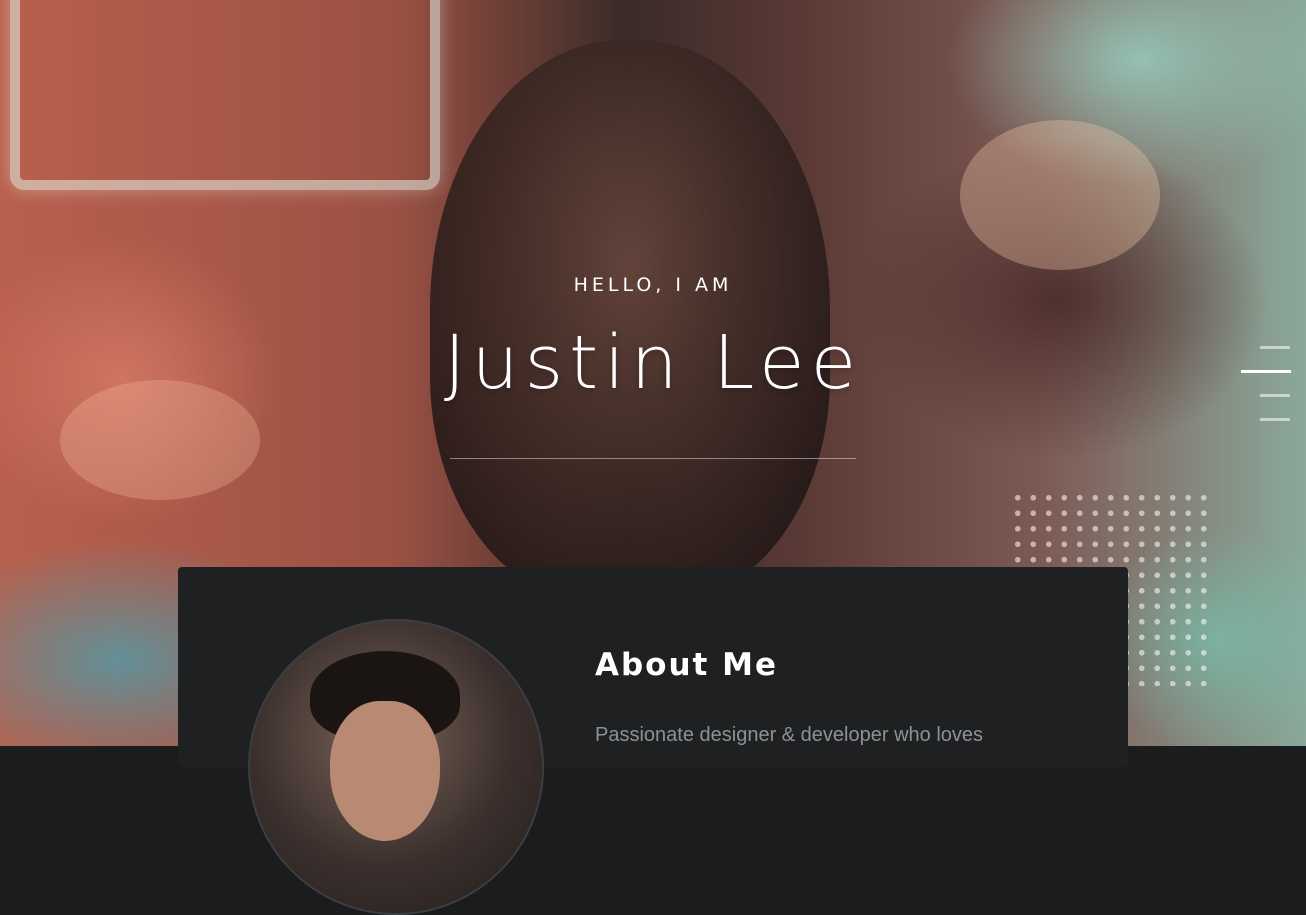 Image resolution: width=1306 pixels, height=915 pixels. Describe the element at coordinates (653, 363) in the screenshot. I see `hero-name: Justin Lee` at that location.